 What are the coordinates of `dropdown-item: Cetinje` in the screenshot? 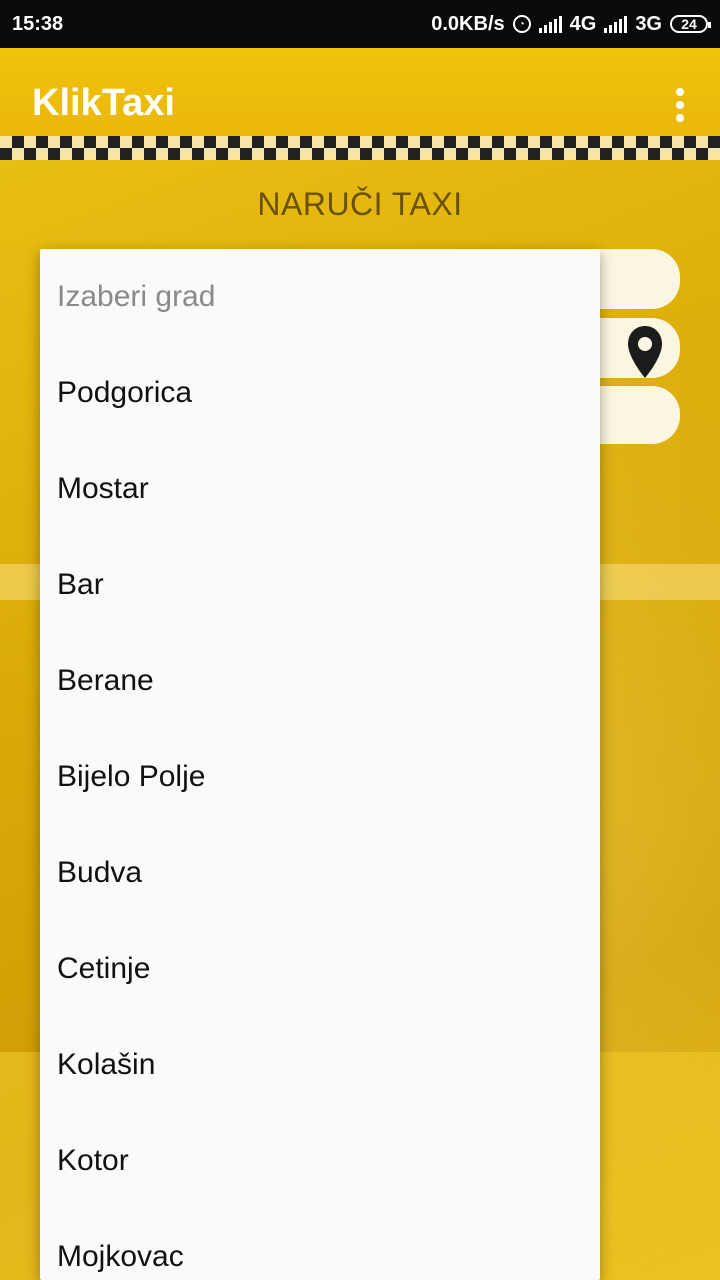 It's located at (320, 969).